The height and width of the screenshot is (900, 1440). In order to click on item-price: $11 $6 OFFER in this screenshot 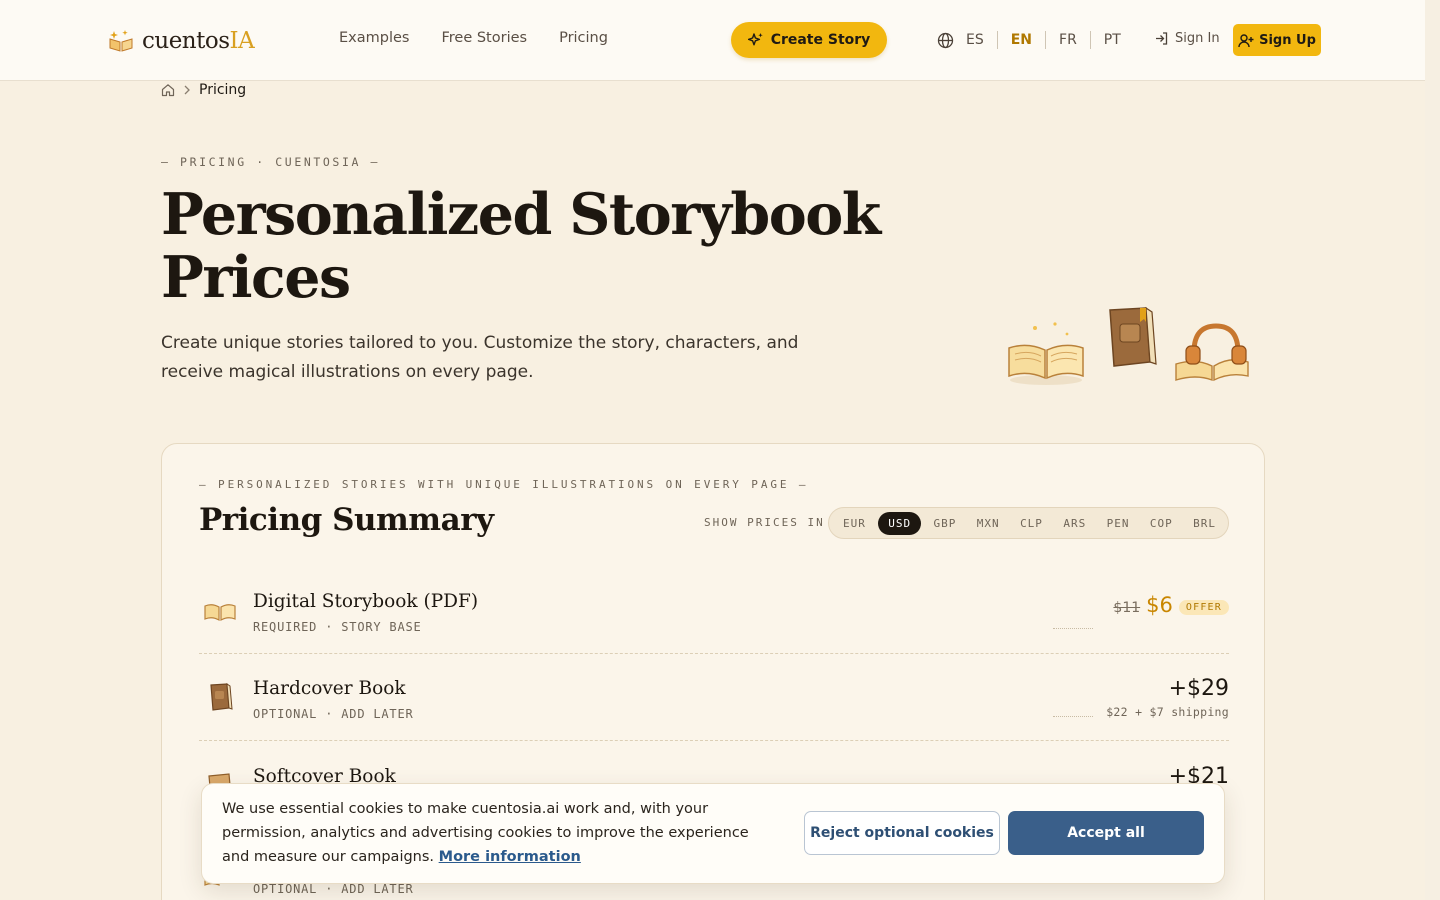, I will do `click(1171, 605)`.